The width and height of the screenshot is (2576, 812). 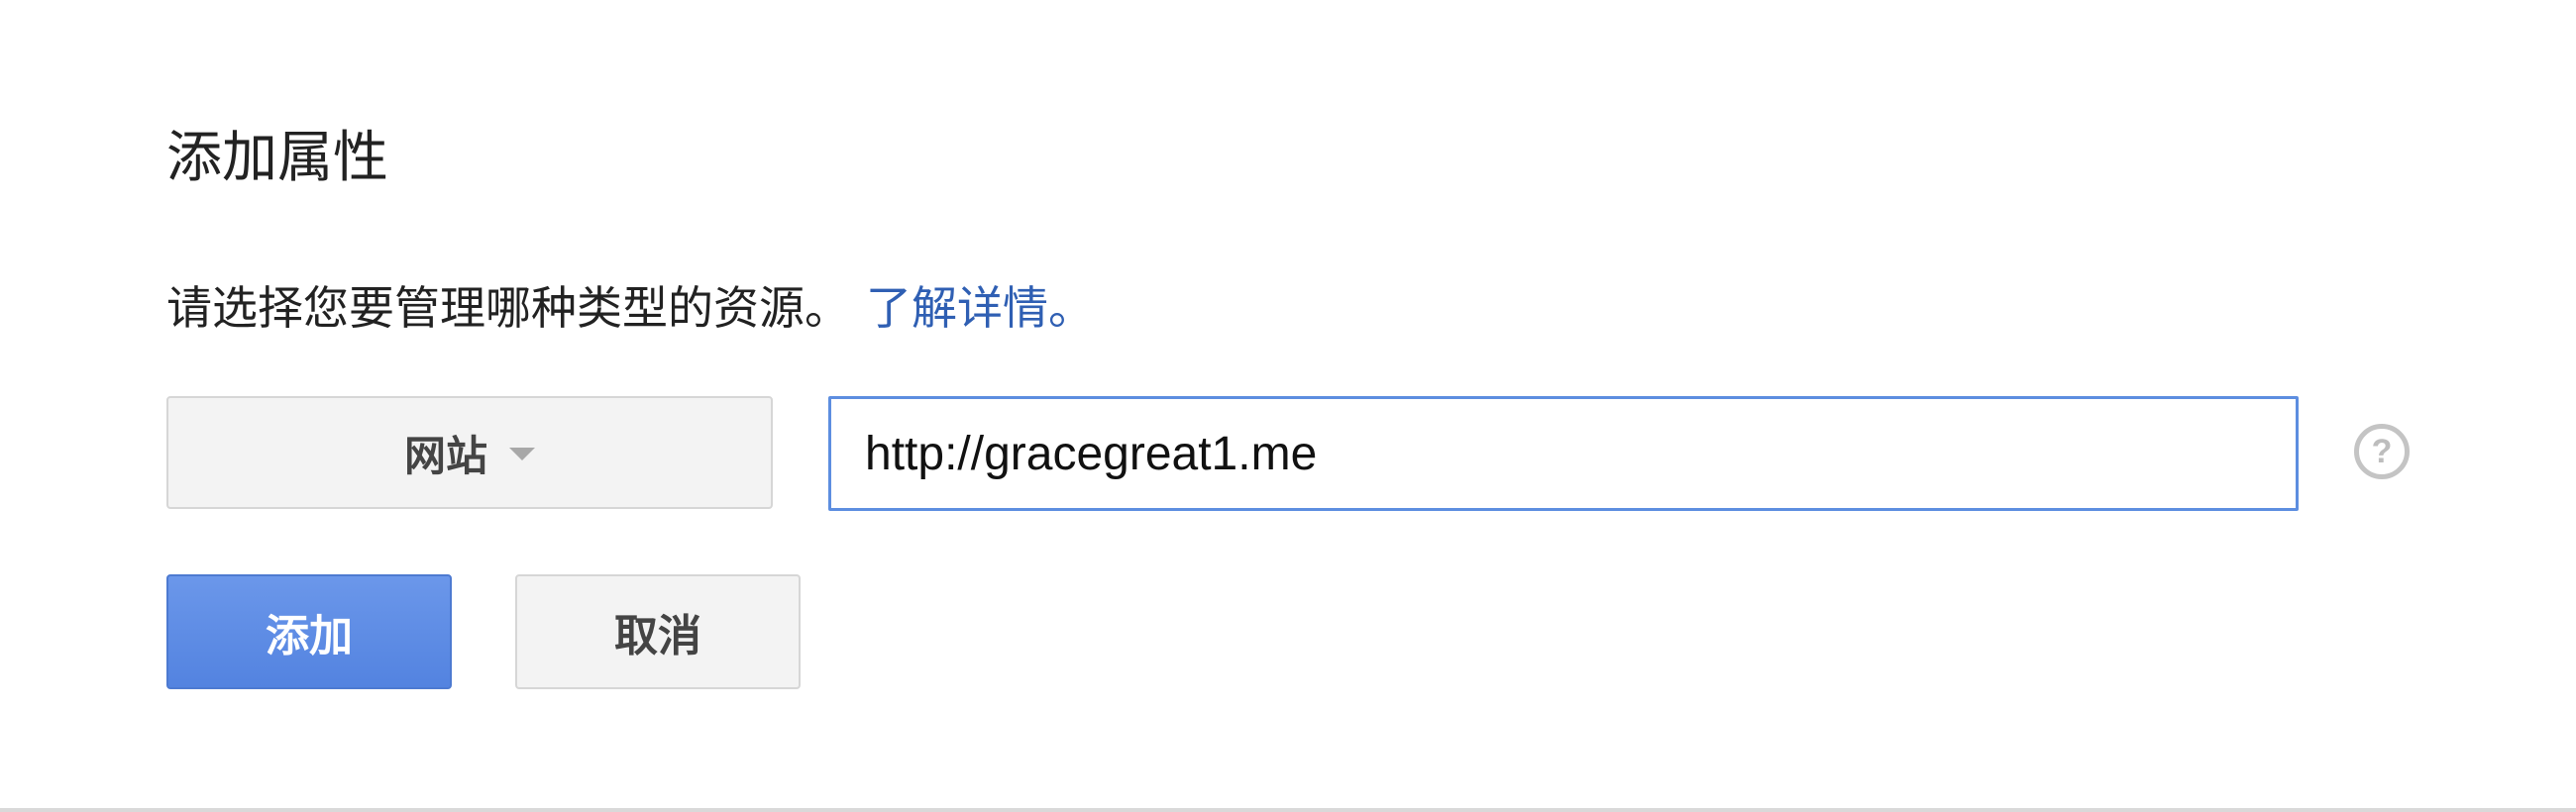 What do you see at coordinates (309, 631) in the screenshot?
I see `add-button: 添加` at bounding box center [309, 631].